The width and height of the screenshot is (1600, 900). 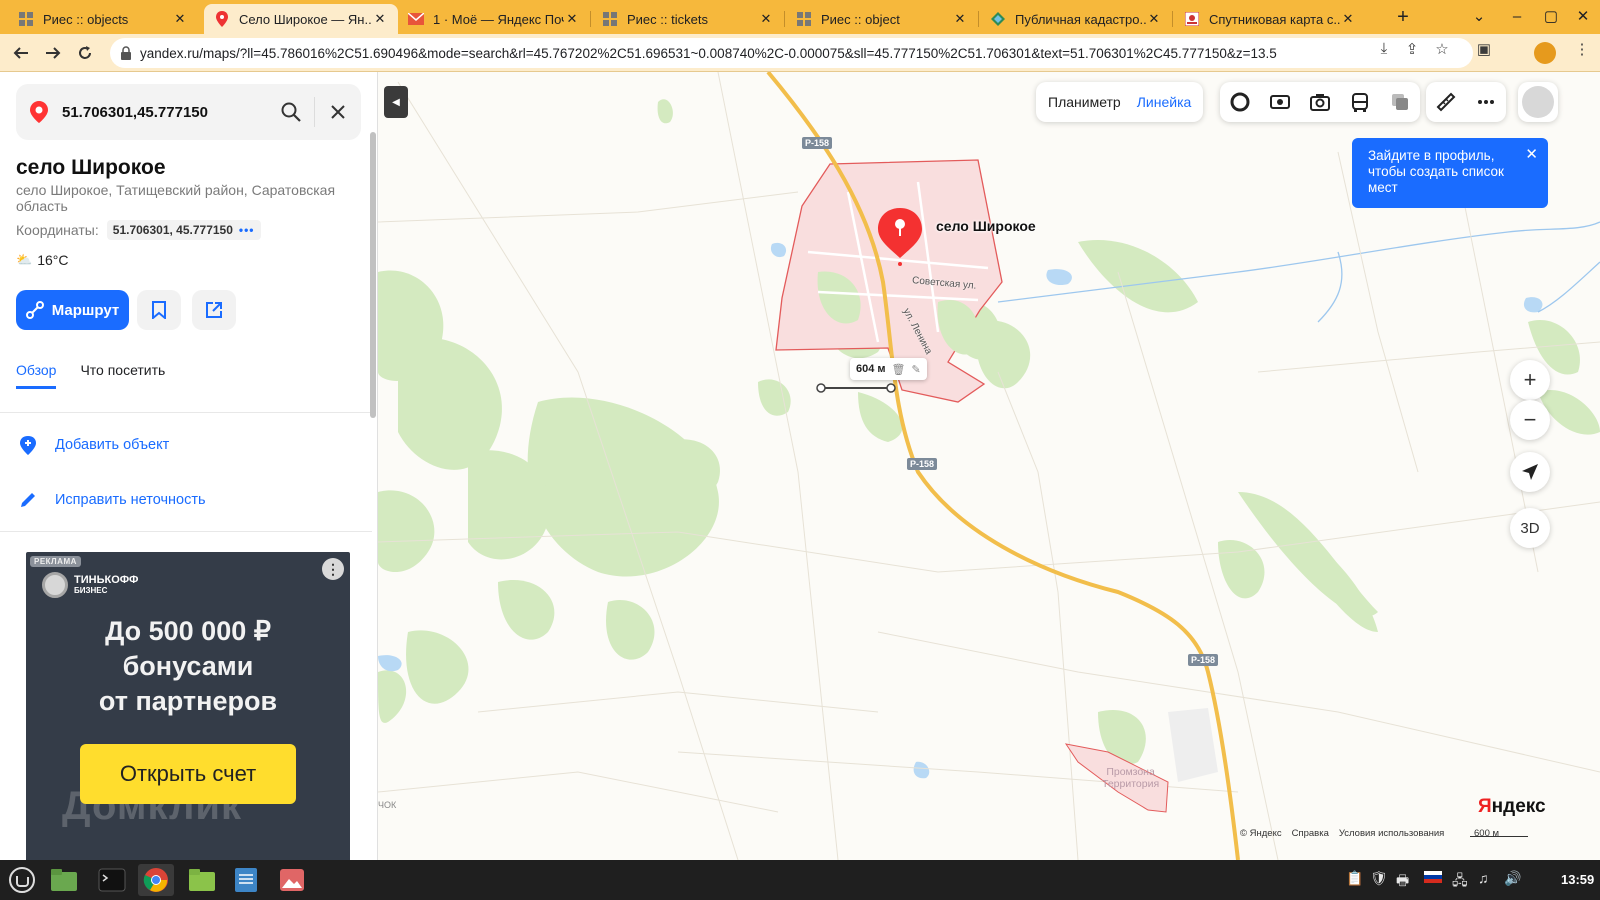 I want to click on tab-cadastre: Публичная кадастро... ✕, so click(x=1076, y=19).